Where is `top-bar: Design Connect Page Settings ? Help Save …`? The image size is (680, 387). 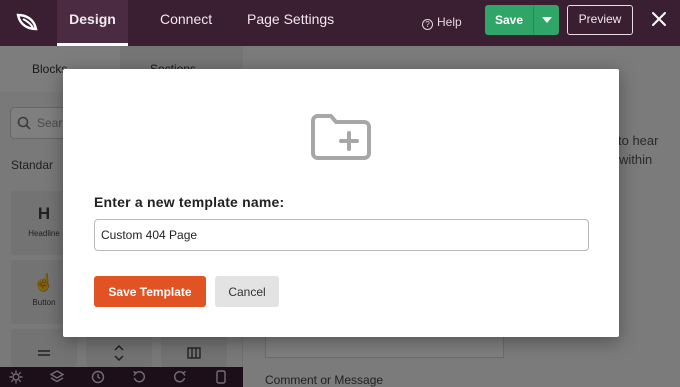
top-bar: Design Connect Page Settings ? Help Save … is located at coordinates (340, 23).